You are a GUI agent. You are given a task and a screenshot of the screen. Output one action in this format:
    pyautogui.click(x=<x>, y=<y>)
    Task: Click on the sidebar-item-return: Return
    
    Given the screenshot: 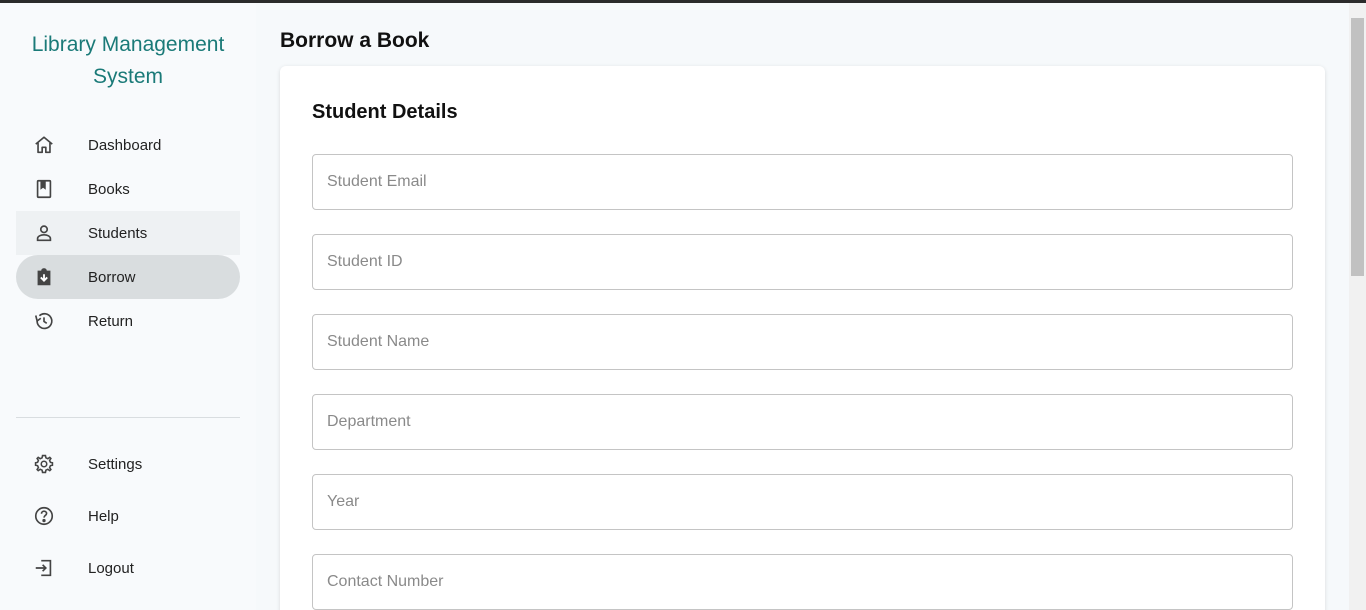 What is the action you would take?
    pyautogui.click(x=128, y=321)
    